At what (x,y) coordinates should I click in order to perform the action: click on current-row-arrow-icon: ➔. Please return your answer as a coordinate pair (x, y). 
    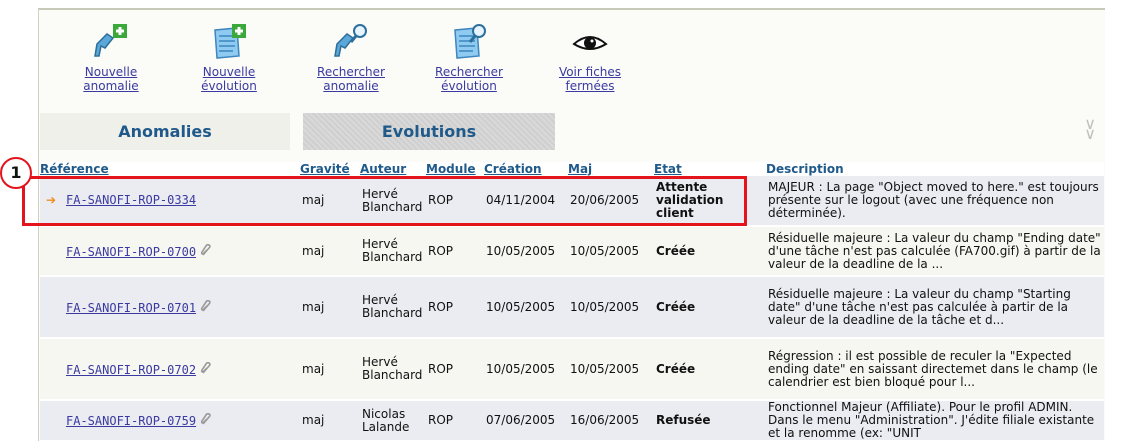
    Looking at the image, I should click on (51, 200).